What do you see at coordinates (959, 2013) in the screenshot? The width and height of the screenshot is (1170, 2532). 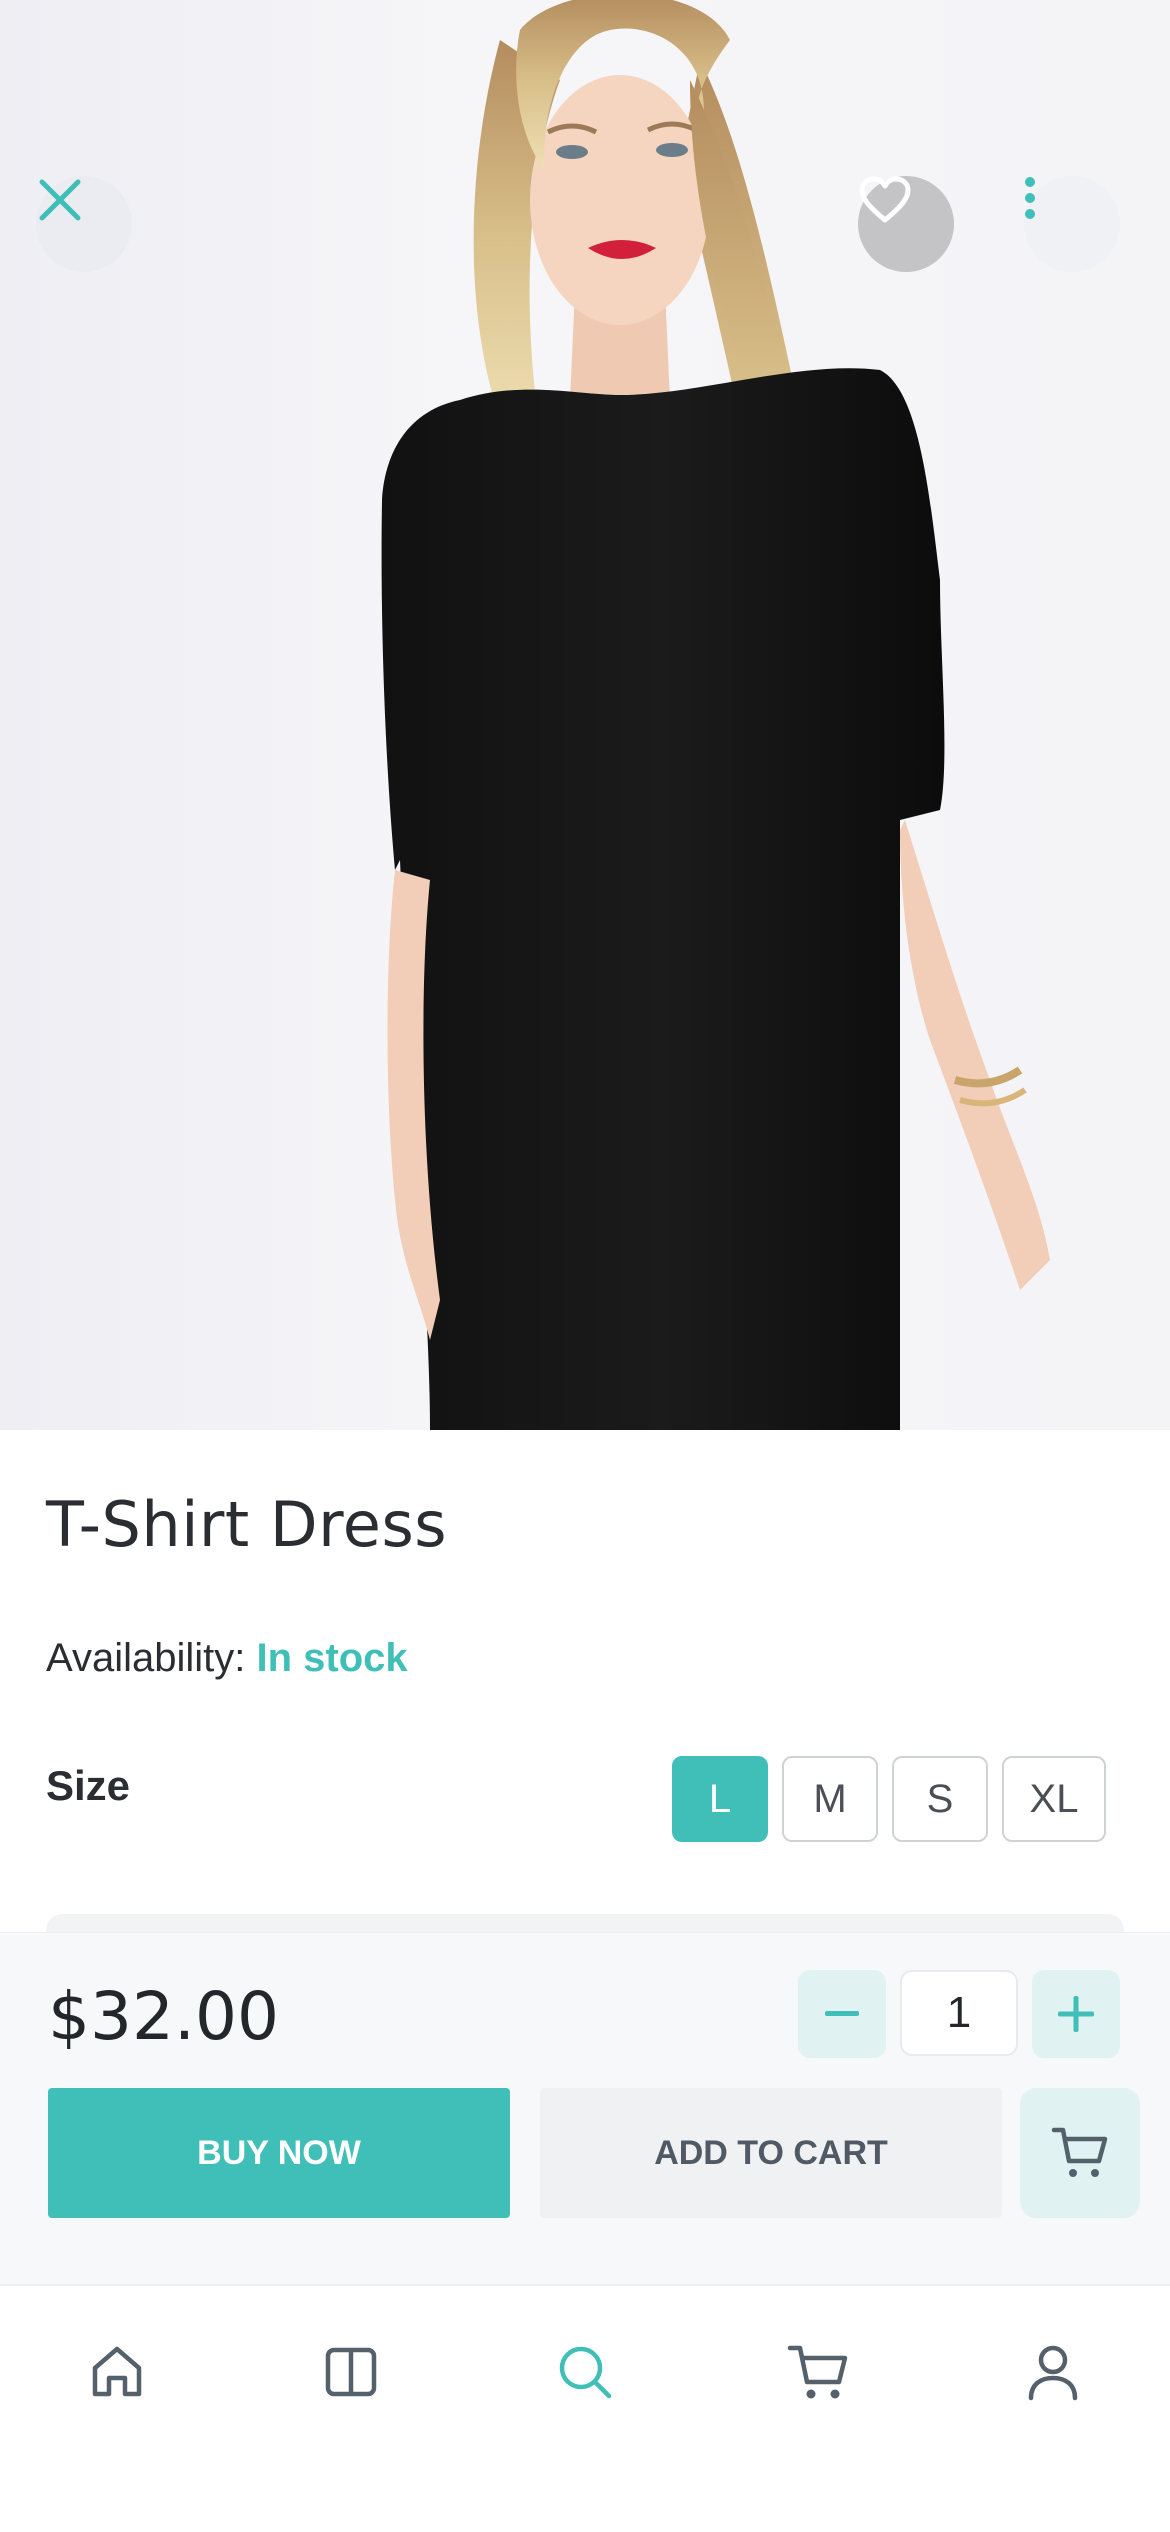 I see `quantity-value: 1` at bounding box center [959, 2013].